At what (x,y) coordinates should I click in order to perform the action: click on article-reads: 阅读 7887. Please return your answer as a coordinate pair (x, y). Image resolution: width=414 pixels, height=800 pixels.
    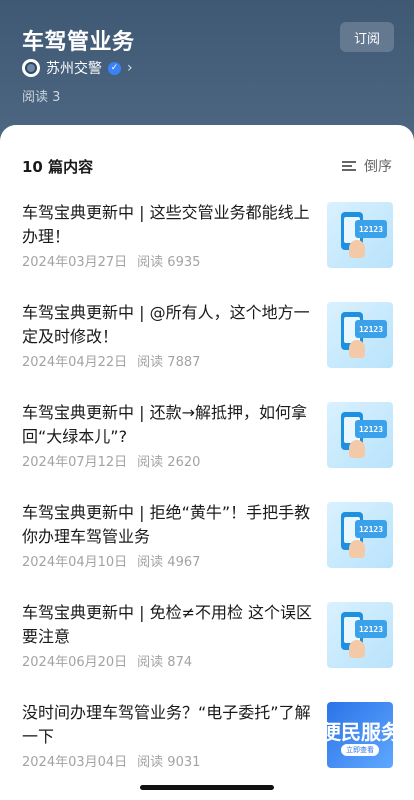
    Looking at the image, I should click on (169, 362).